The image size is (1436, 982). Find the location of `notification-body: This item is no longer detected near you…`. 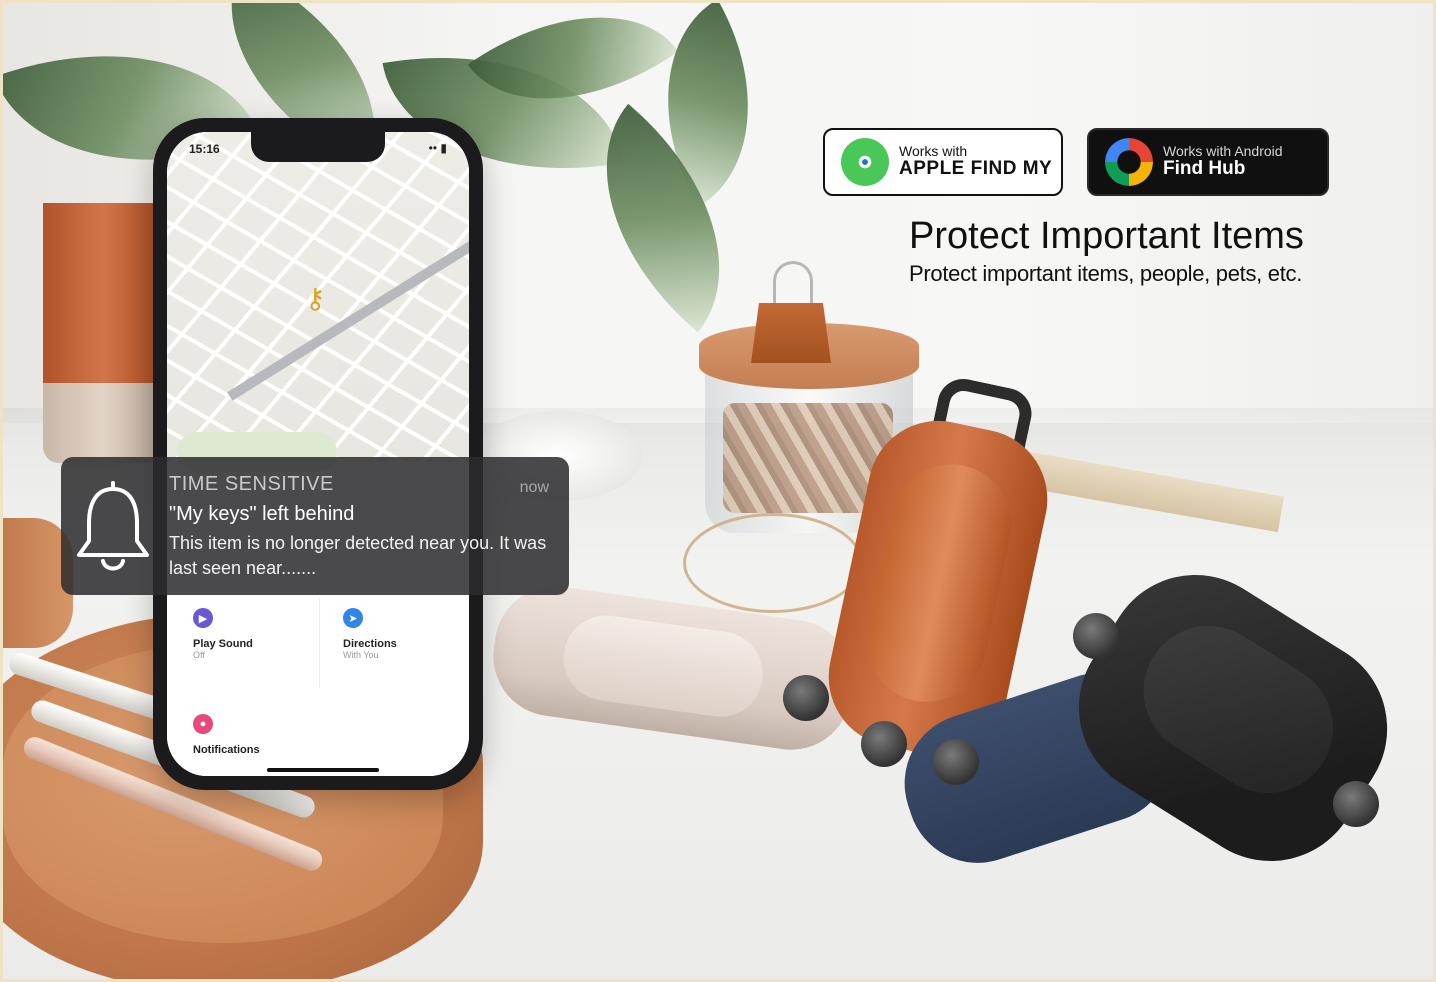

notification-body: This item is no longer detected near you… is located at coordinates (358, 555).